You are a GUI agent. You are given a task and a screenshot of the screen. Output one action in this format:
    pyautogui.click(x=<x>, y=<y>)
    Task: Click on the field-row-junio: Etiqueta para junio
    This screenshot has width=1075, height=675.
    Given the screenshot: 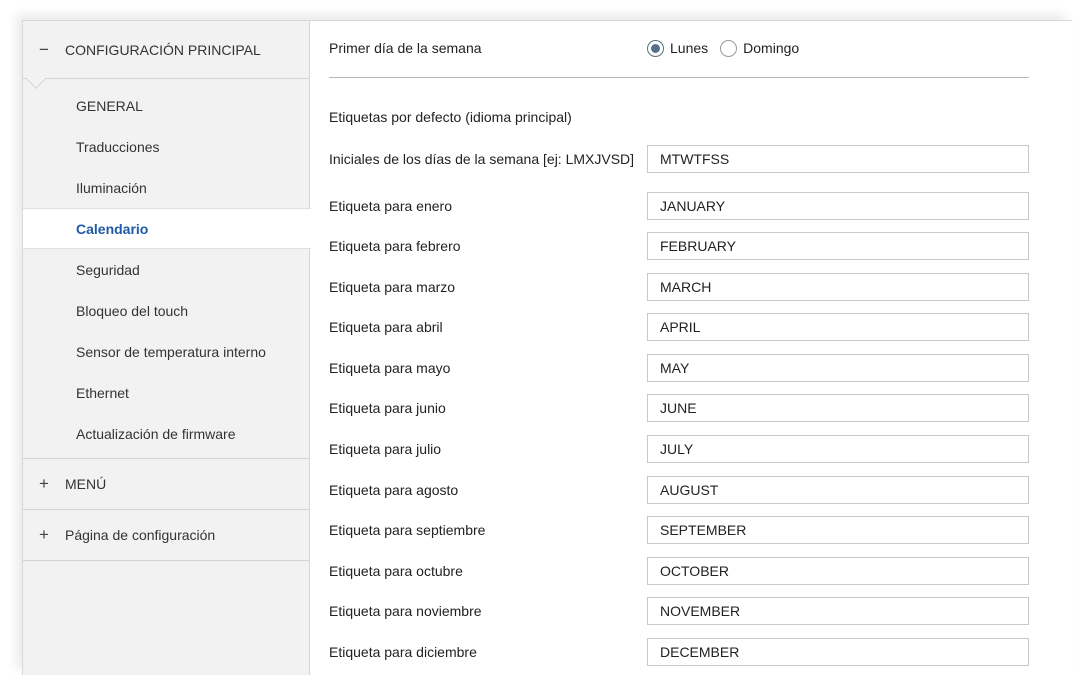 What is the action you would take?
    pyautogui.click(x=679, y=408)
    